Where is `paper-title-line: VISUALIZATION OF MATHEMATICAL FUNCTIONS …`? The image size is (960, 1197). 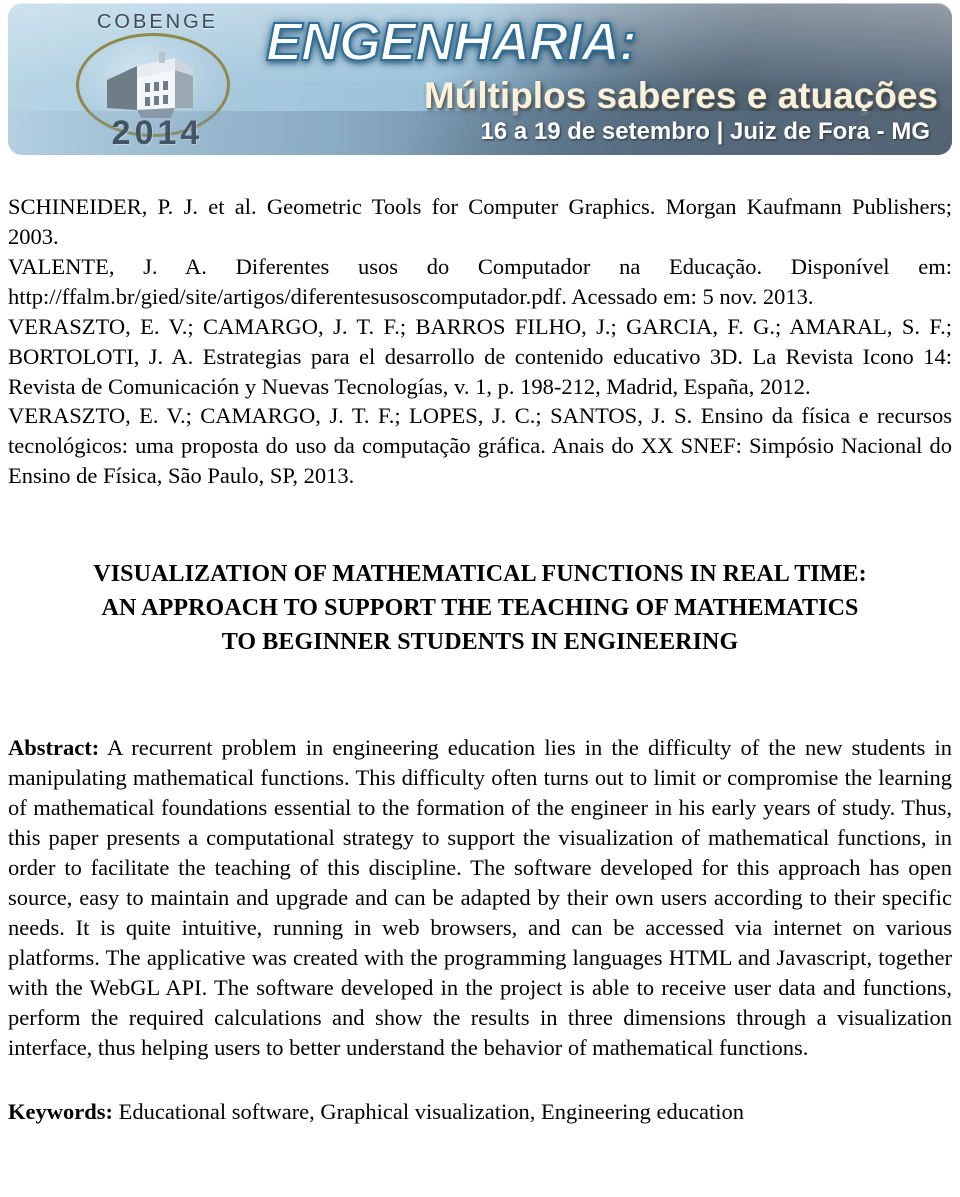 paper-title-line: VISUALIZATION OF MATHEMATICAL FUNCTIONS … is located at coordinates (480, 574).